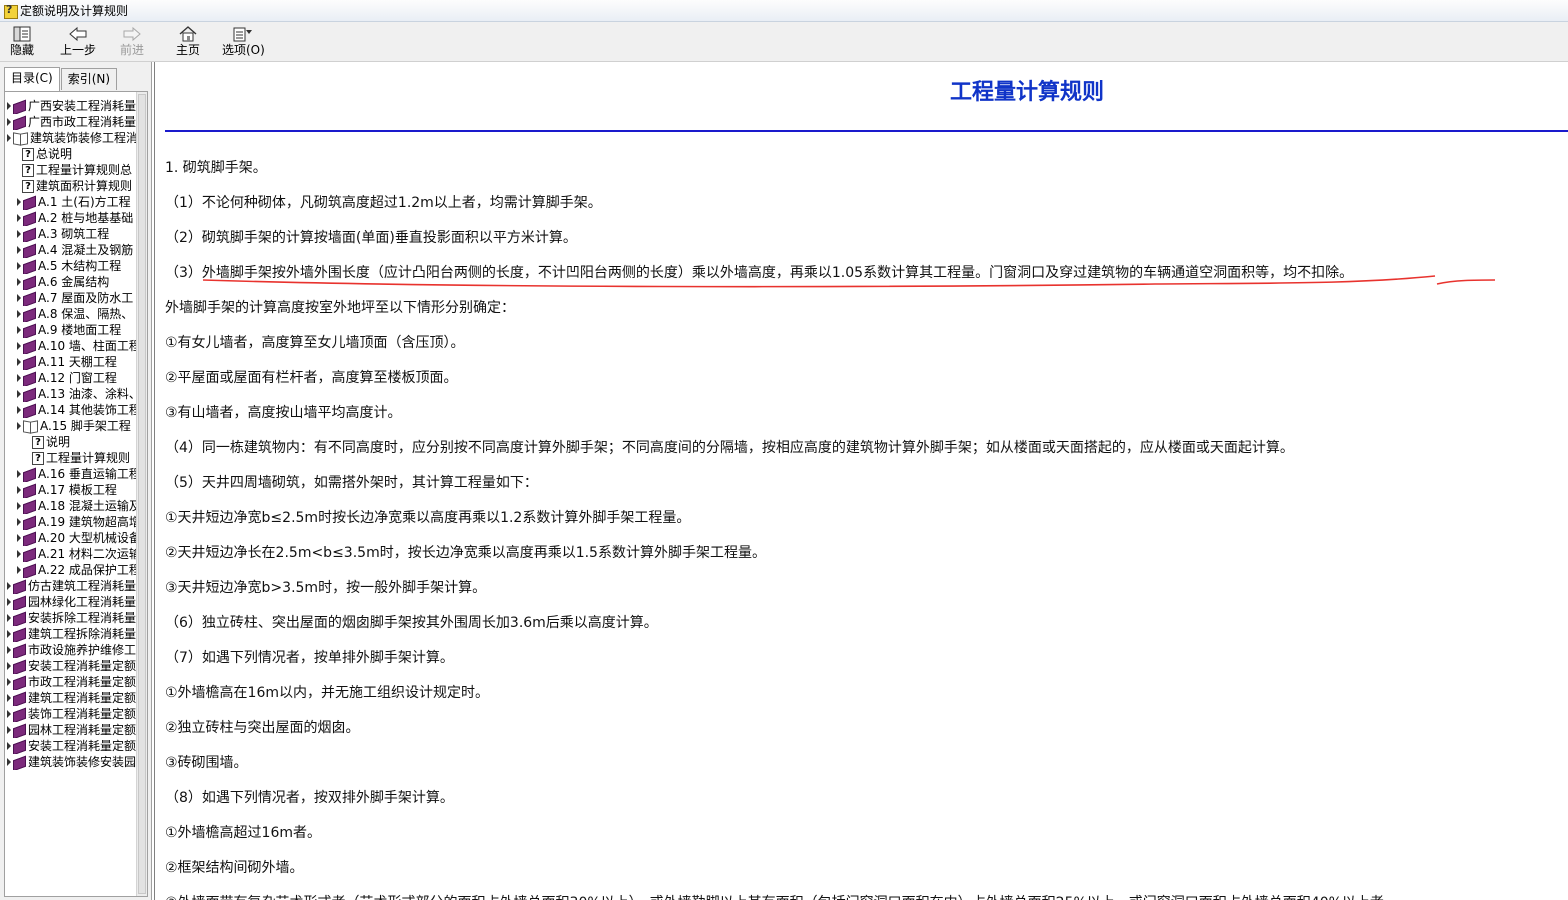  I want to click on tree-item: A.20 大型机械设备, so click(72, 538).